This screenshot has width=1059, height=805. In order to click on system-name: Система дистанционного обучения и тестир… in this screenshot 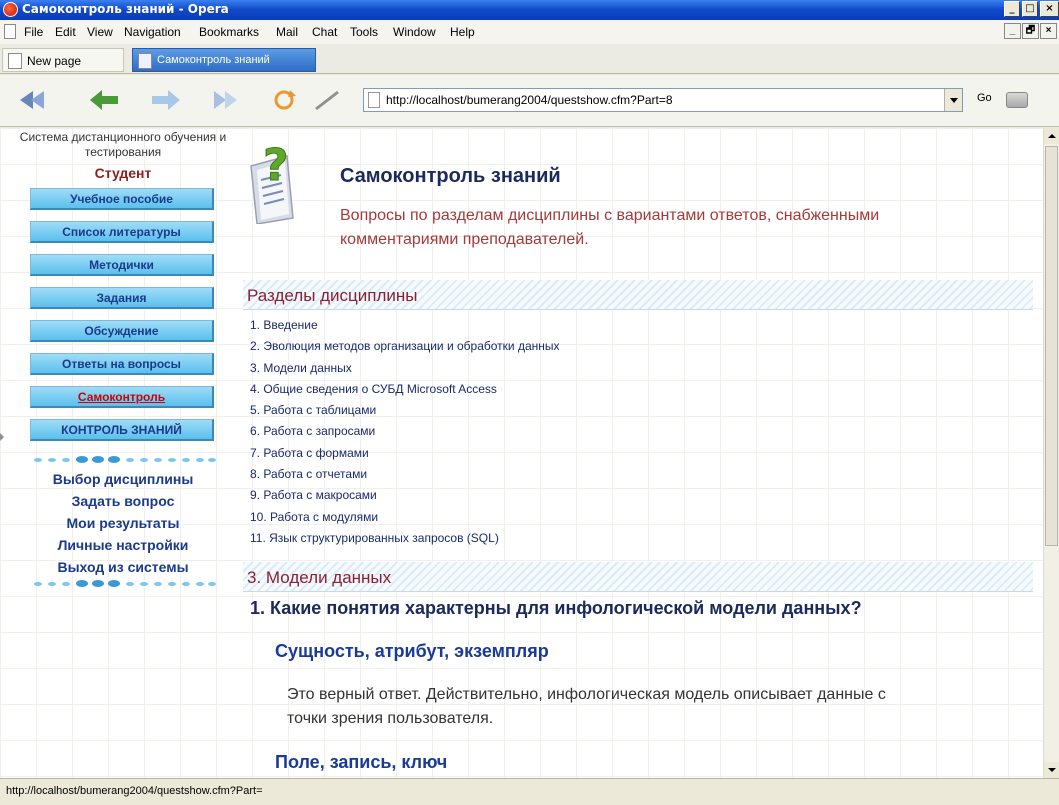, I will do `click(123, 144)`.